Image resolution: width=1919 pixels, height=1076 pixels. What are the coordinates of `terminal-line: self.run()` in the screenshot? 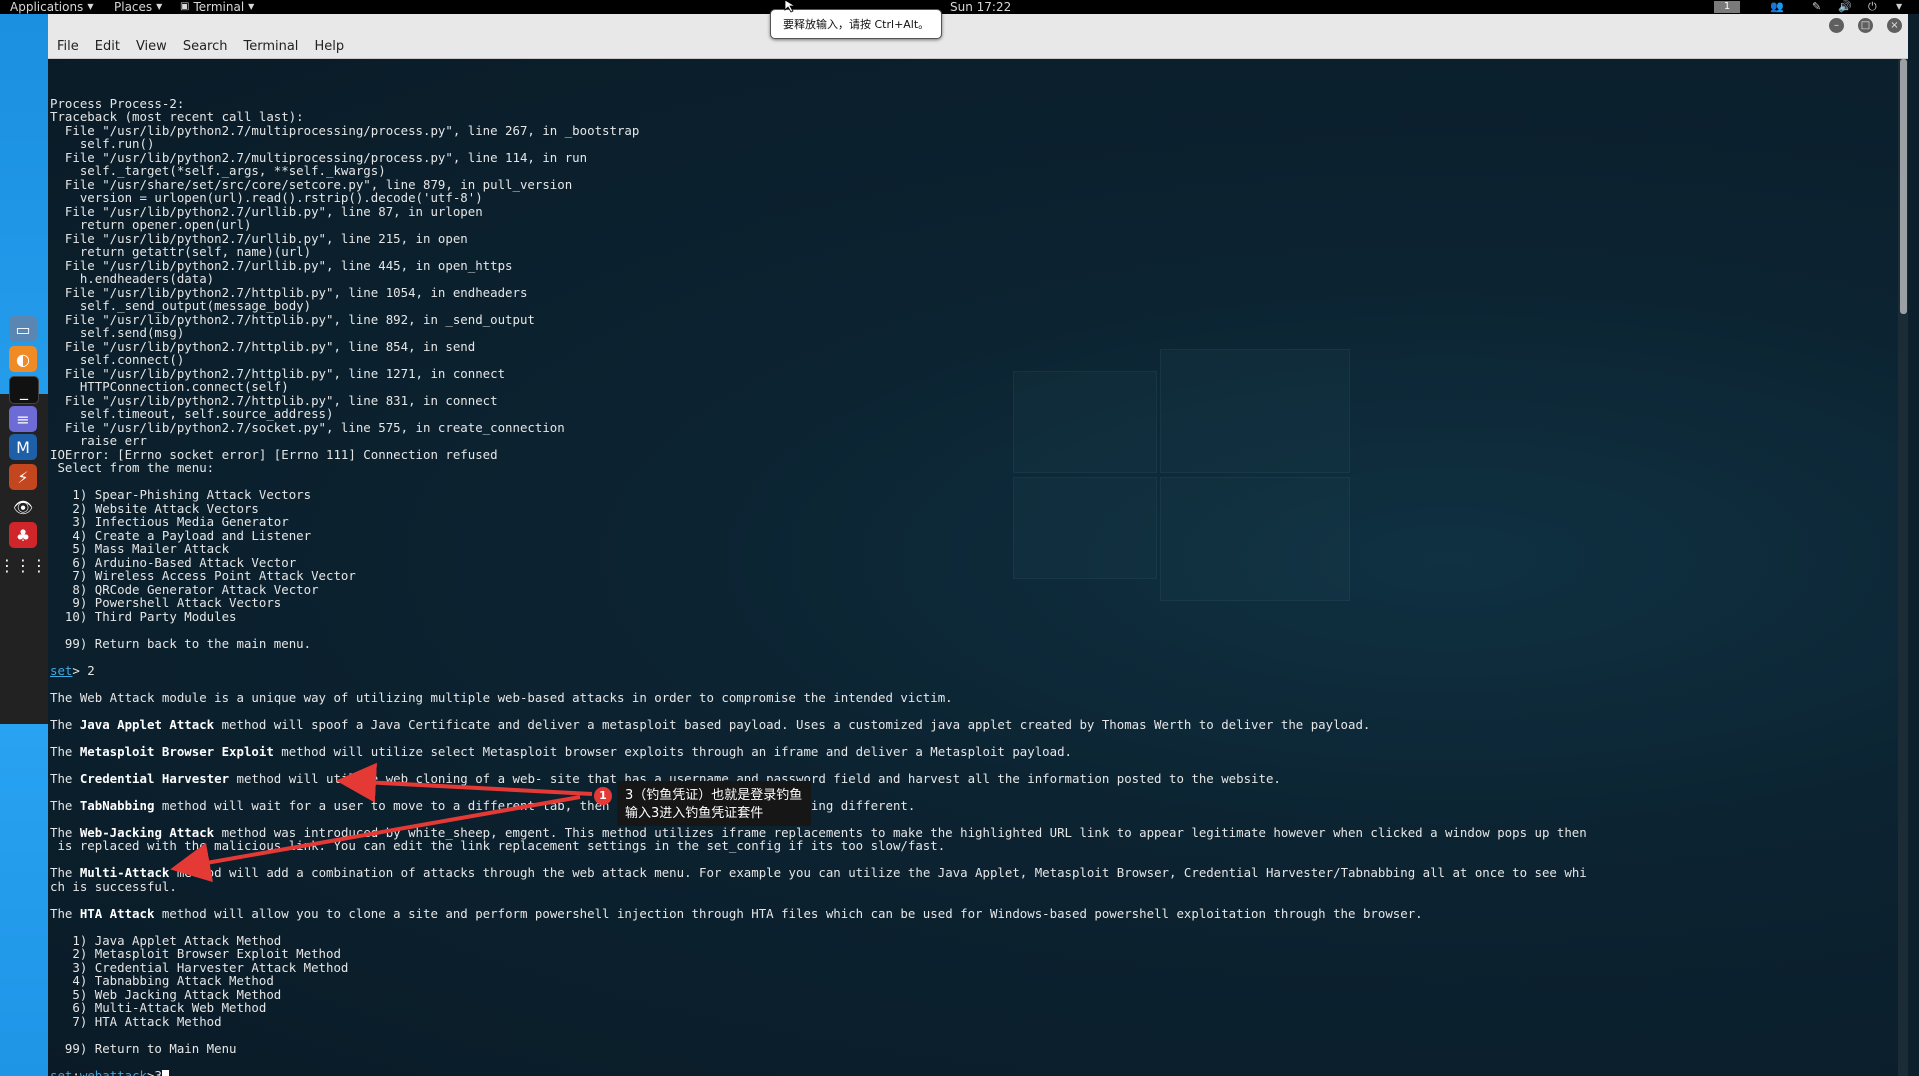 It's located at (102, 143).